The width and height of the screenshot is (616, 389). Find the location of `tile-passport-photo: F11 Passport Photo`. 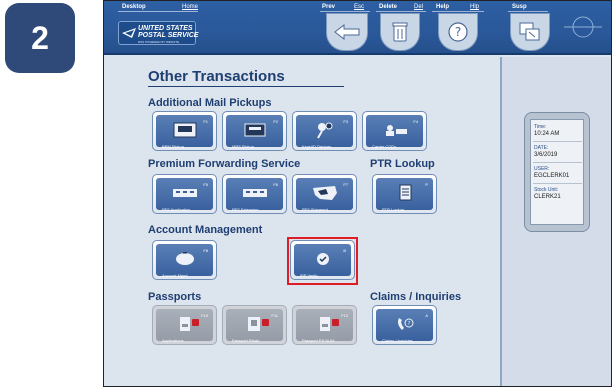

tile-passport-photo: F11 Passport Photo is located at coordinates (254, 325).